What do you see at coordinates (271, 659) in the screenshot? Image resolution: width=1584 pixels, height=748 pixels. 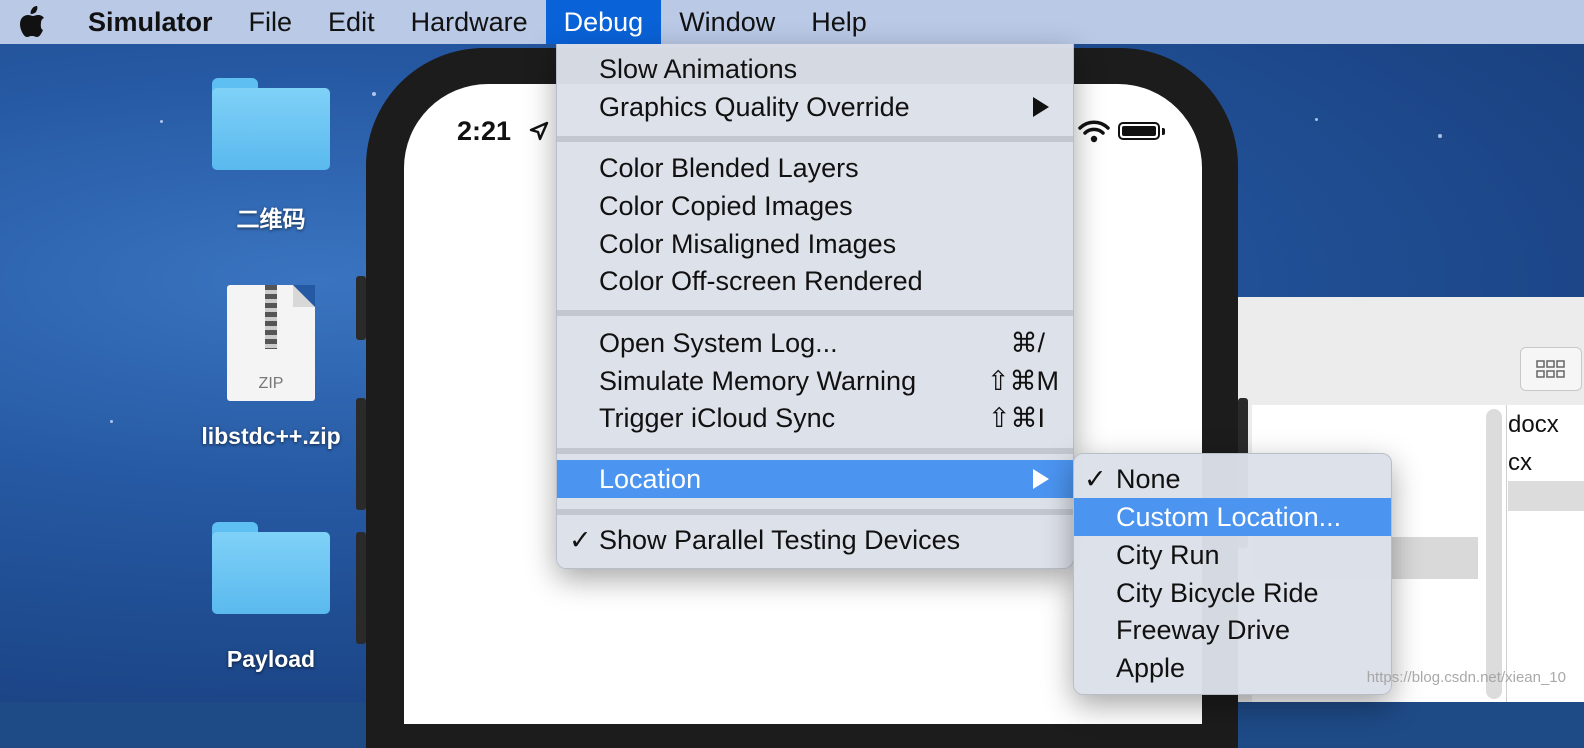 I see `desktop-icon-label: Payload` at bounding box center [271, 659].